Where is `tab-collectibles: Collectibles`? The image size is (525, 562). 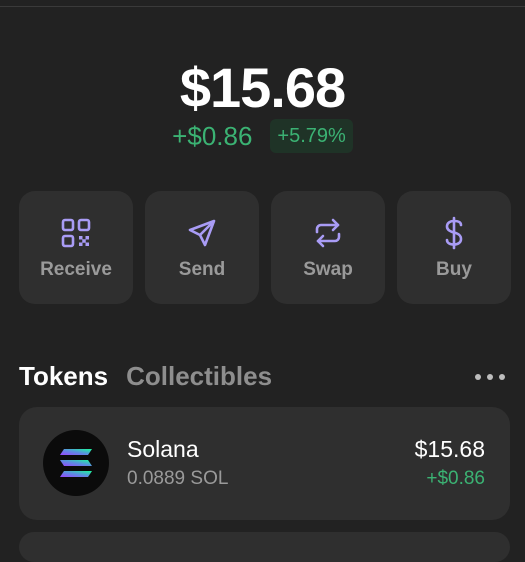
tab-collectibles: Collectibles is located at coordinates (199, 376).